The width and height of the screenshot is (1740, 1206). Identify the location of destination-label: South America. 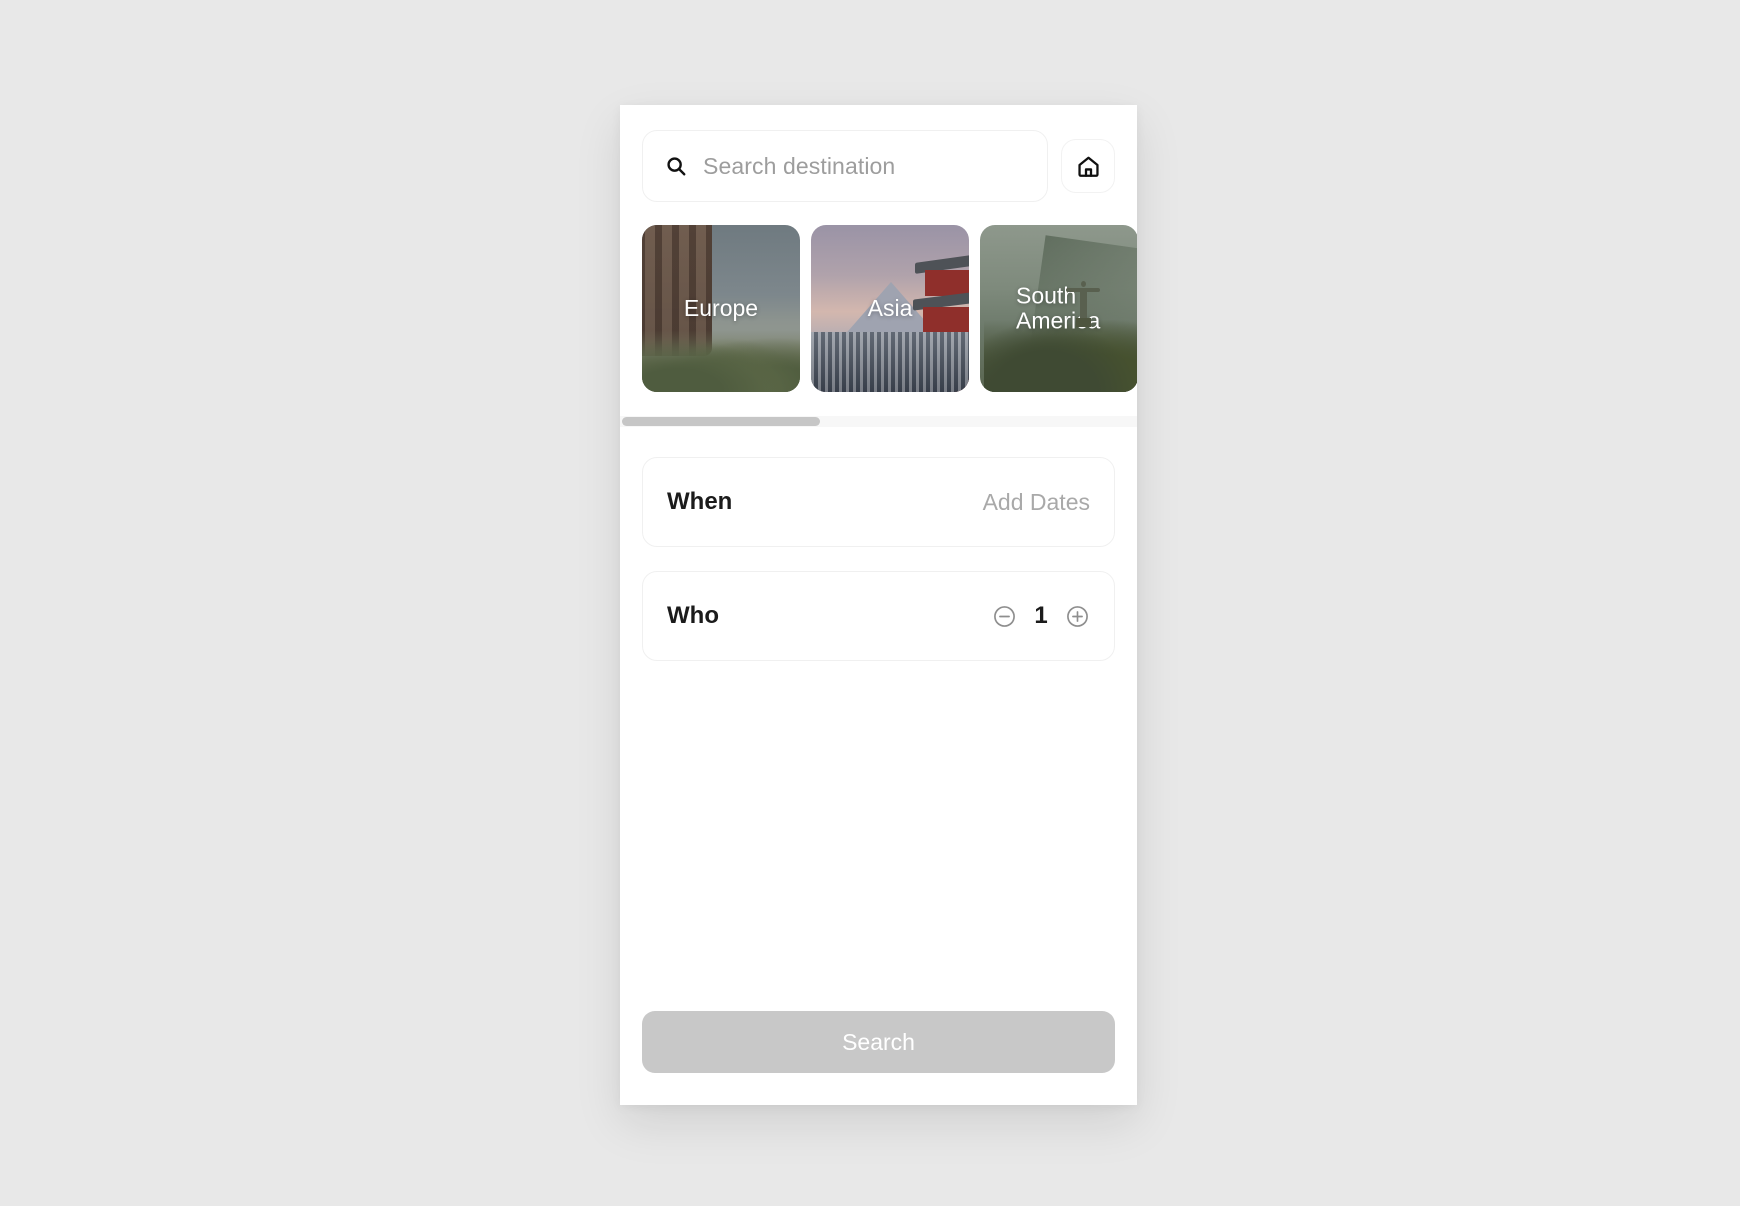
(1058, 307).